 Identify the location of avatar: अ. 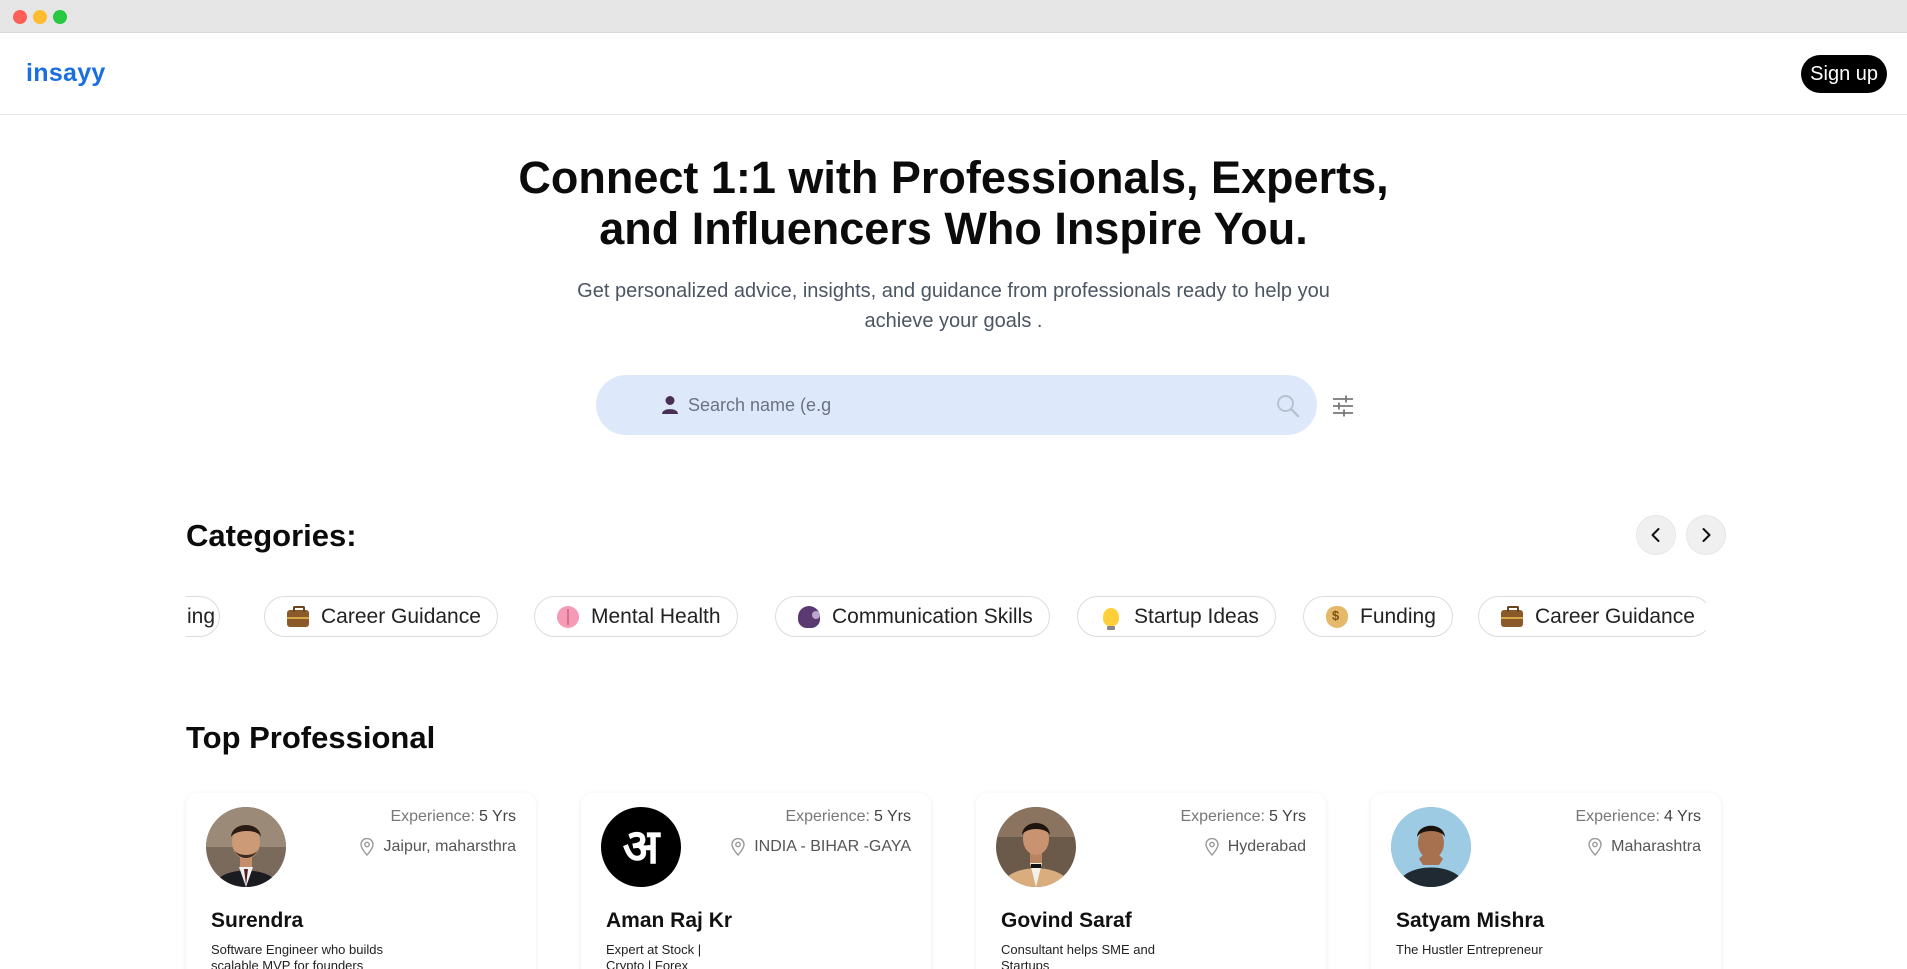
(641, 847).